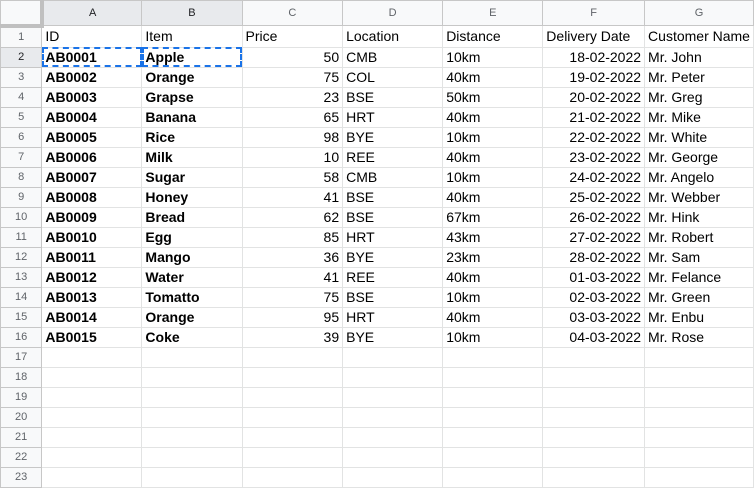  I want to click on cell-customer-name: Mr. Angelo, so click(699, 177).